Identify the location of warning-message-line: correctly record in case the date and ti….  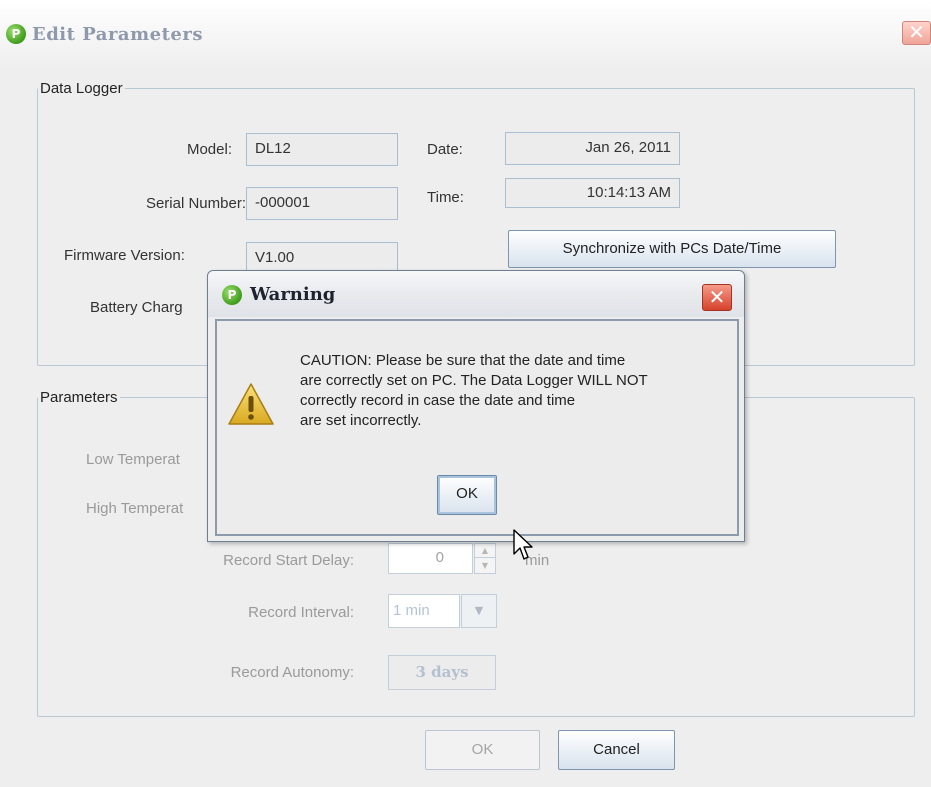
(438, 400).